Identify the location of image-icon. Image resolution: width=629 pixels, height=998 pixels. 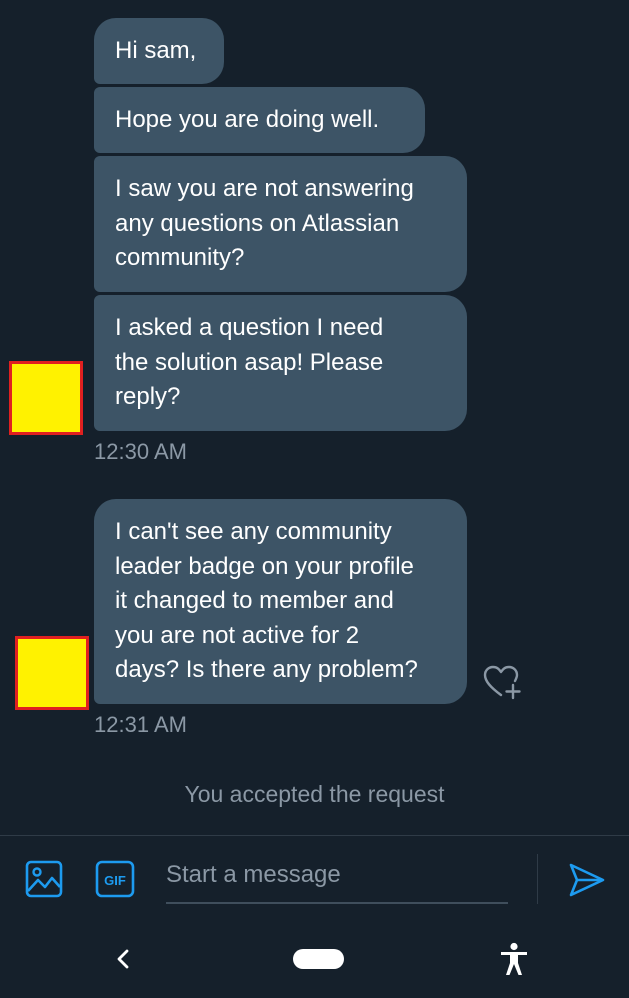
(44, 879).